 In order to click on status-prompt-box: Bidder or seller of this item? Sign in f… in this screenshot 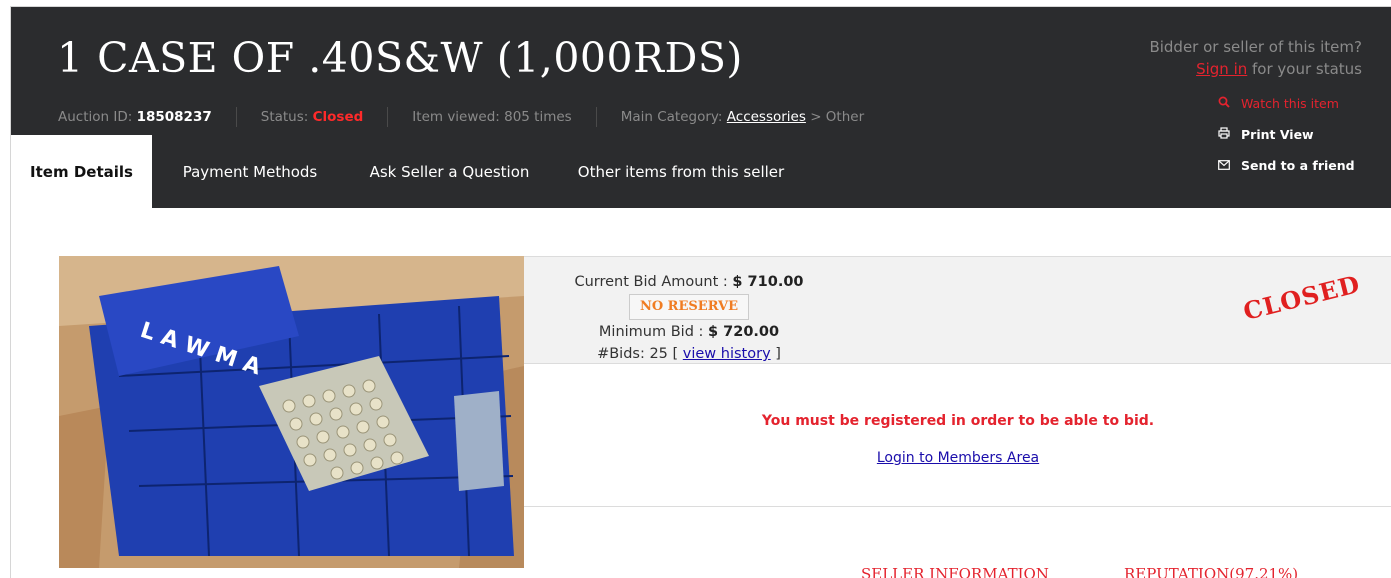, I will do `click(1255, 58)`.